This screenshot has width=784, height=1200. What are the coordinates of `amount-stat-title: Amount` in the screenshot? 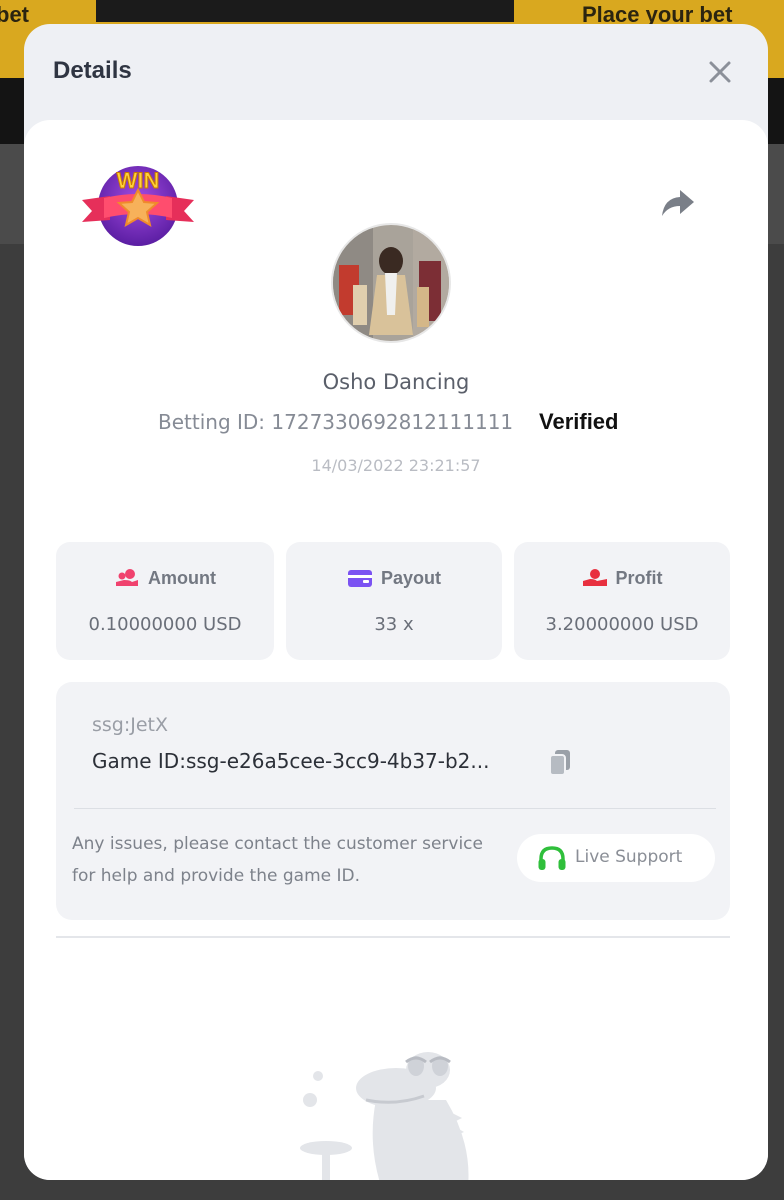 It's located at (165, 578).